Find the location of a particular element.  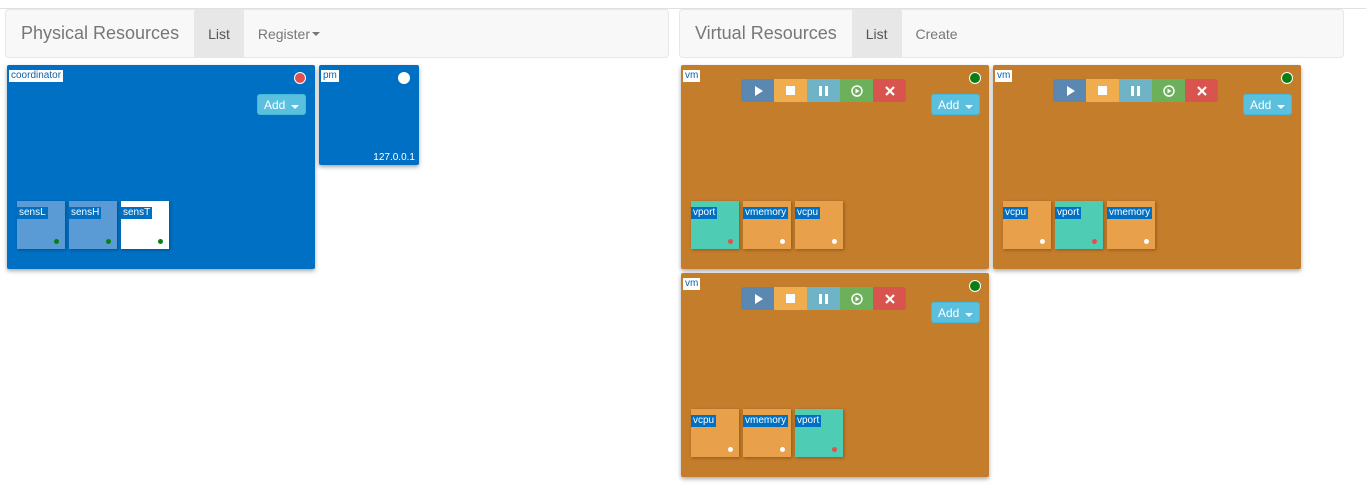

physical-navbar: Physical Resources List Register is located at coordinates (337, 33).